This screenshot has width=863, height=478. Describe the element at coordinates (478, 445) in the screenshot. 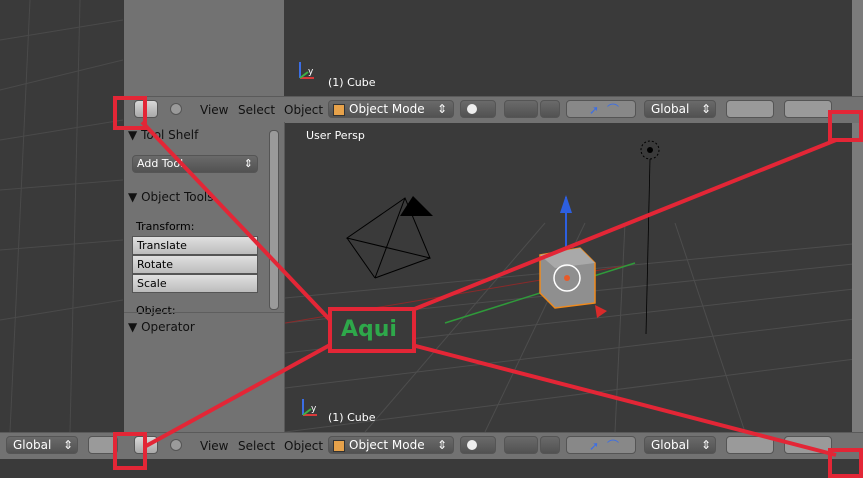

I see `bottom-shading-select` at that location.